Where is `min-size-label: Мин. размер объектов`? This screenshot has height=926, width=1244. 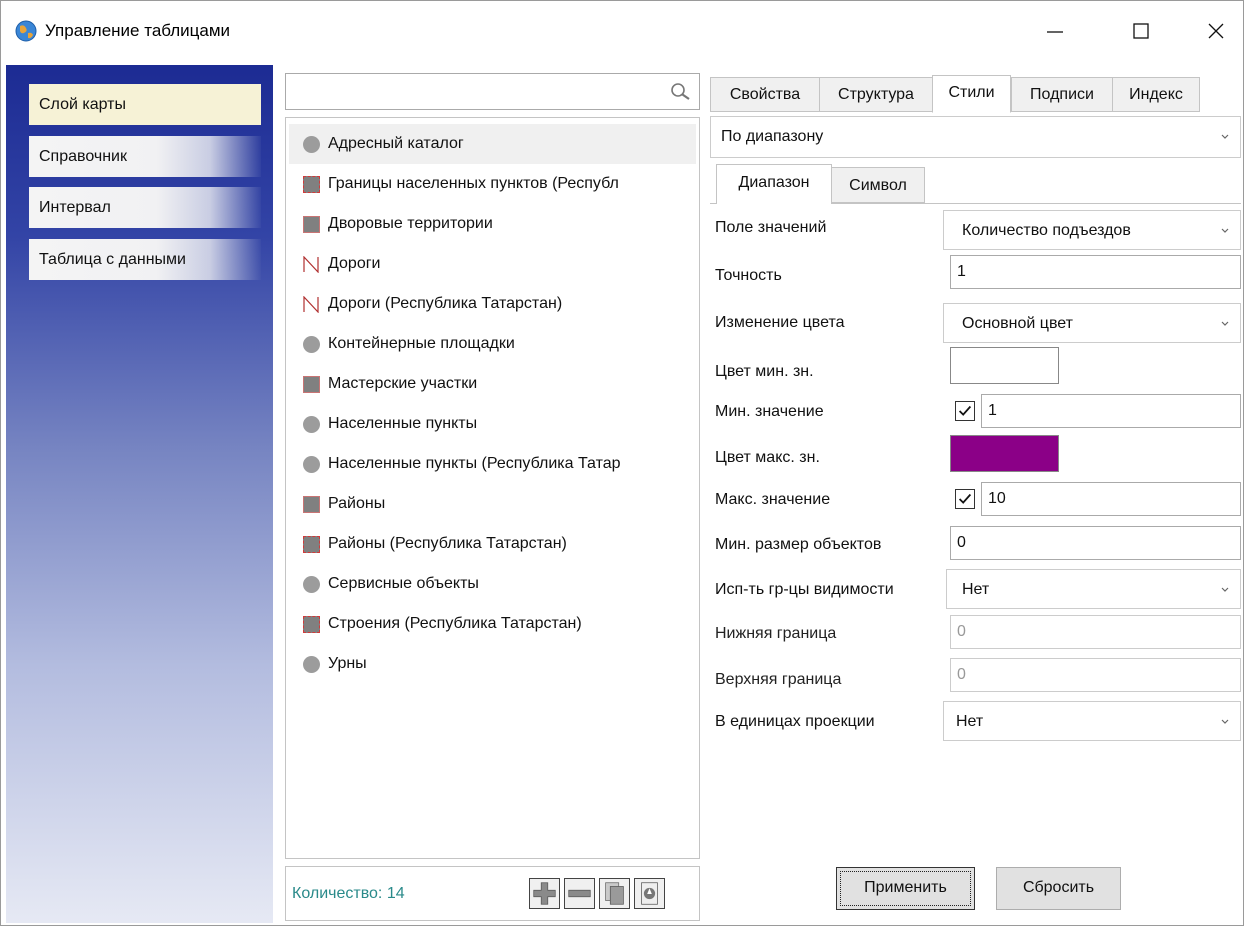
min-size-label: Мин. размер объектов is located at coordinates (798, 544).